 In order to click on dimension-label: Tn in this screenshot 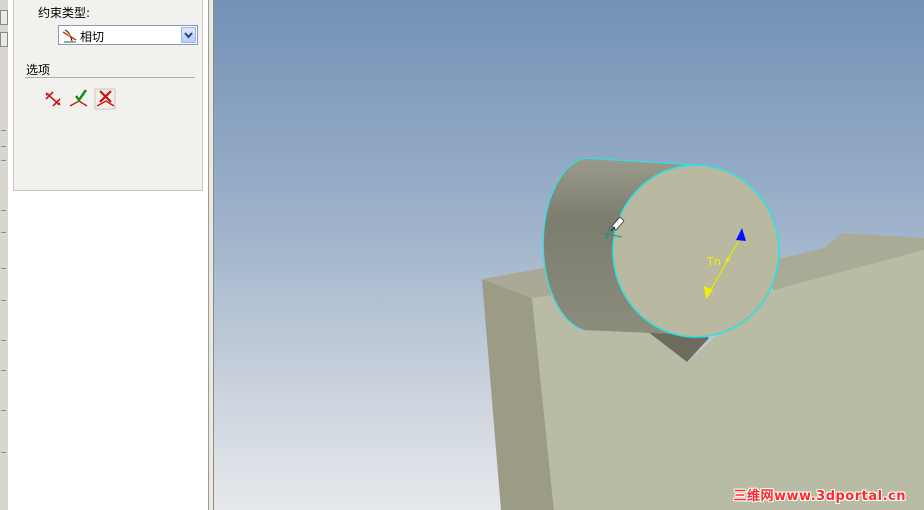, I will do `click(713, 261)`.